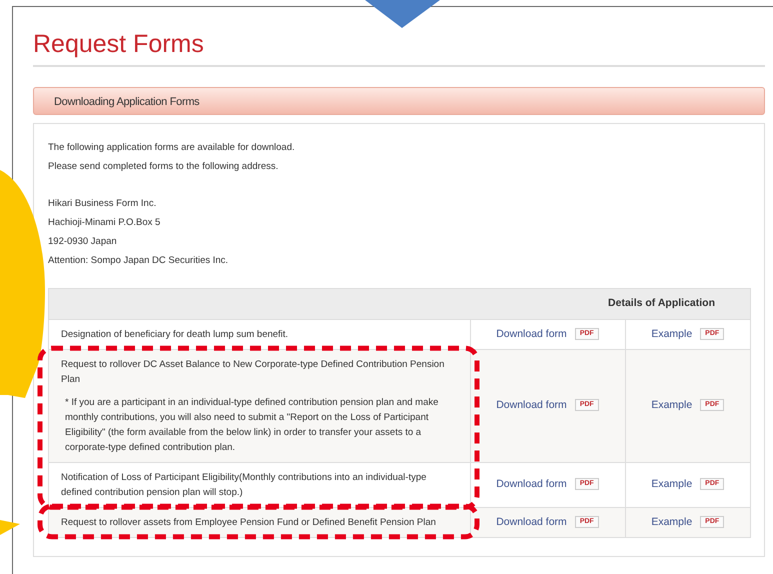 Image resolution: width=773 pixels, height=574 pixels. I want to click on address-line: Hikari Business Form Inc., so click(103, 204).